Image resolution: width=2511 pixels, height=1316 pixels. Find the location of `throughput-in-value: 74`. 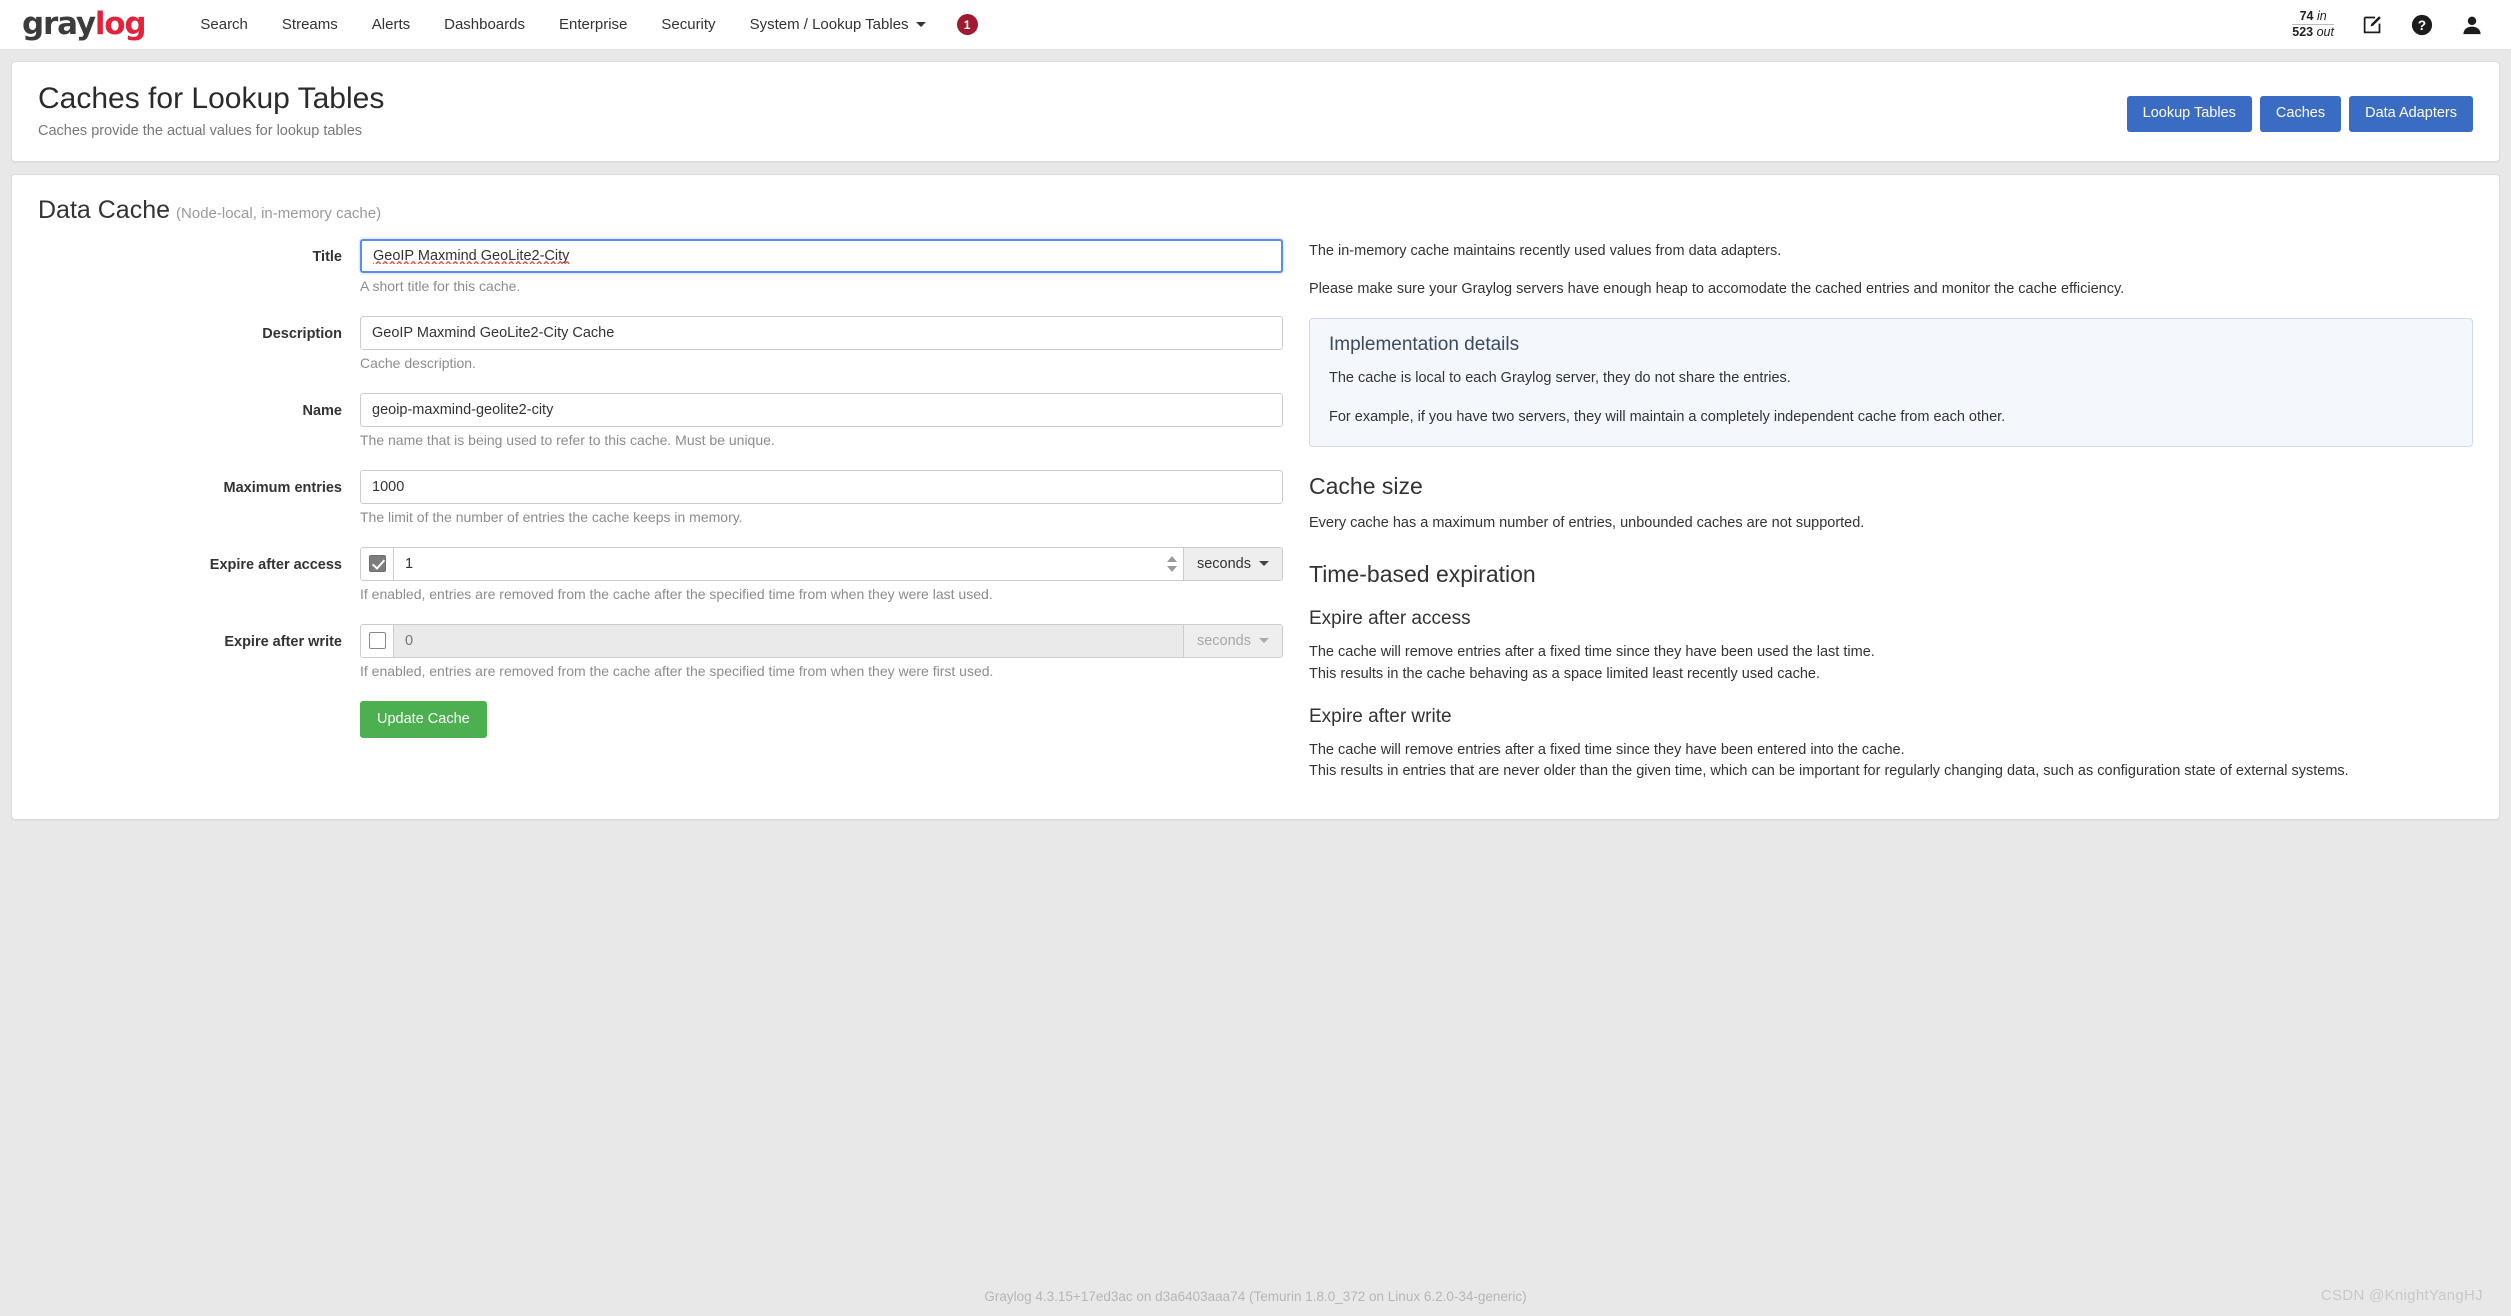

throughput-in-value: 74 is located at coordinates (2306, 16).